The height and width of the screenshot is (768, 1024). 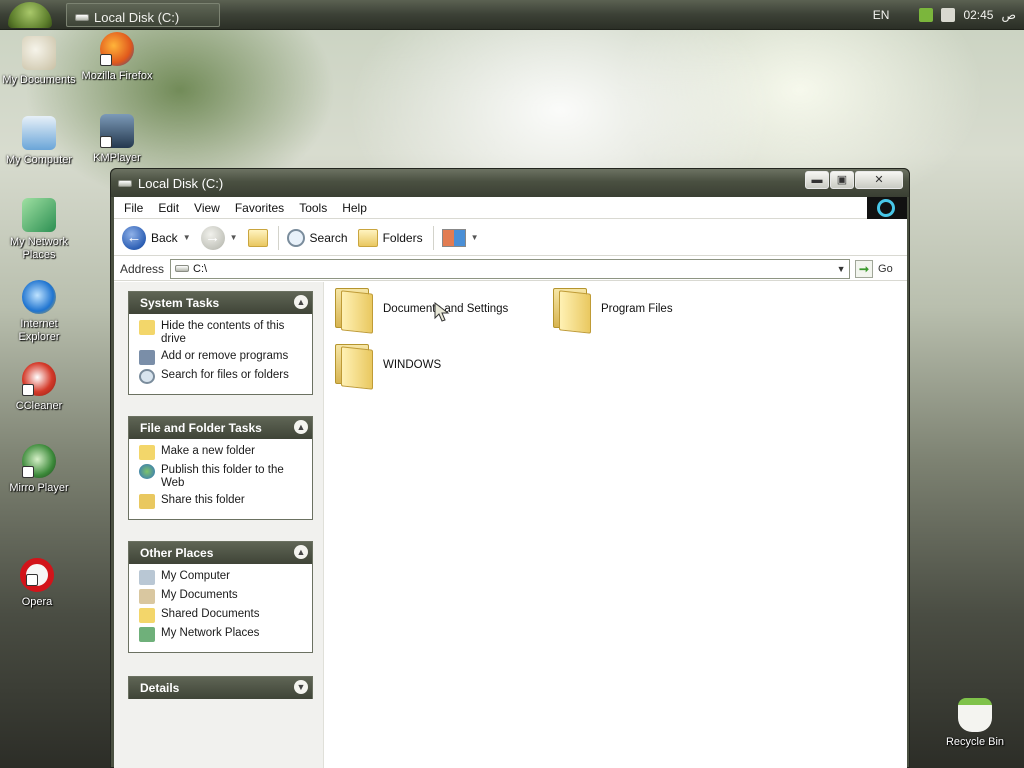 I want to click on task-label: Share this folder, so click(x=203, y=500).